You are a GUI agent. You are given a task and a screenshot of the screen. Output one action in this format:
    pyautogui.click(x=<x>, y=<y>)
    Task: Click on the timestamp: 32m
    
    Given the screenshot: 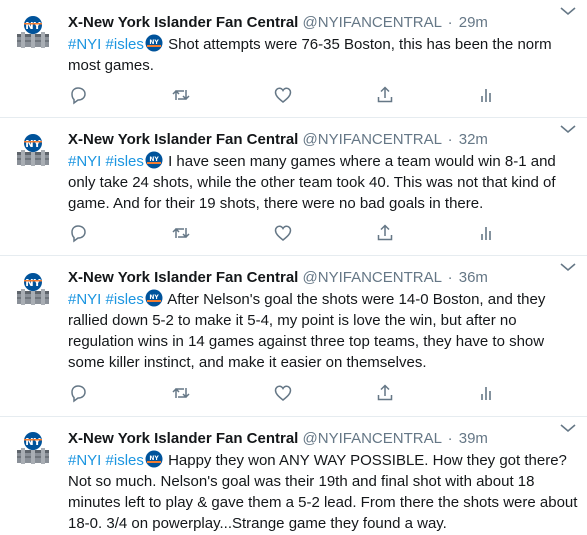 What is the action you would take?
    pyautogui.click(x=473, y=139)
    